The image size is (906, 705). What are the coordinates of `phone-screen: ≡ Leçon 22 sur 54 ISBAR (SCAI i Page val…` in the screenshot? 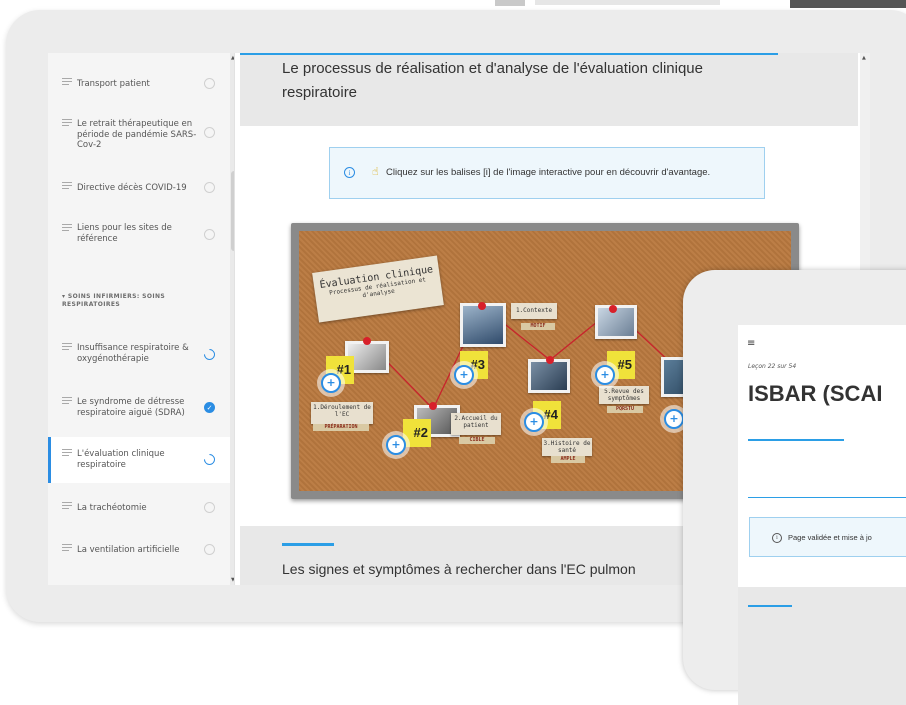 It's located at (822, 515).